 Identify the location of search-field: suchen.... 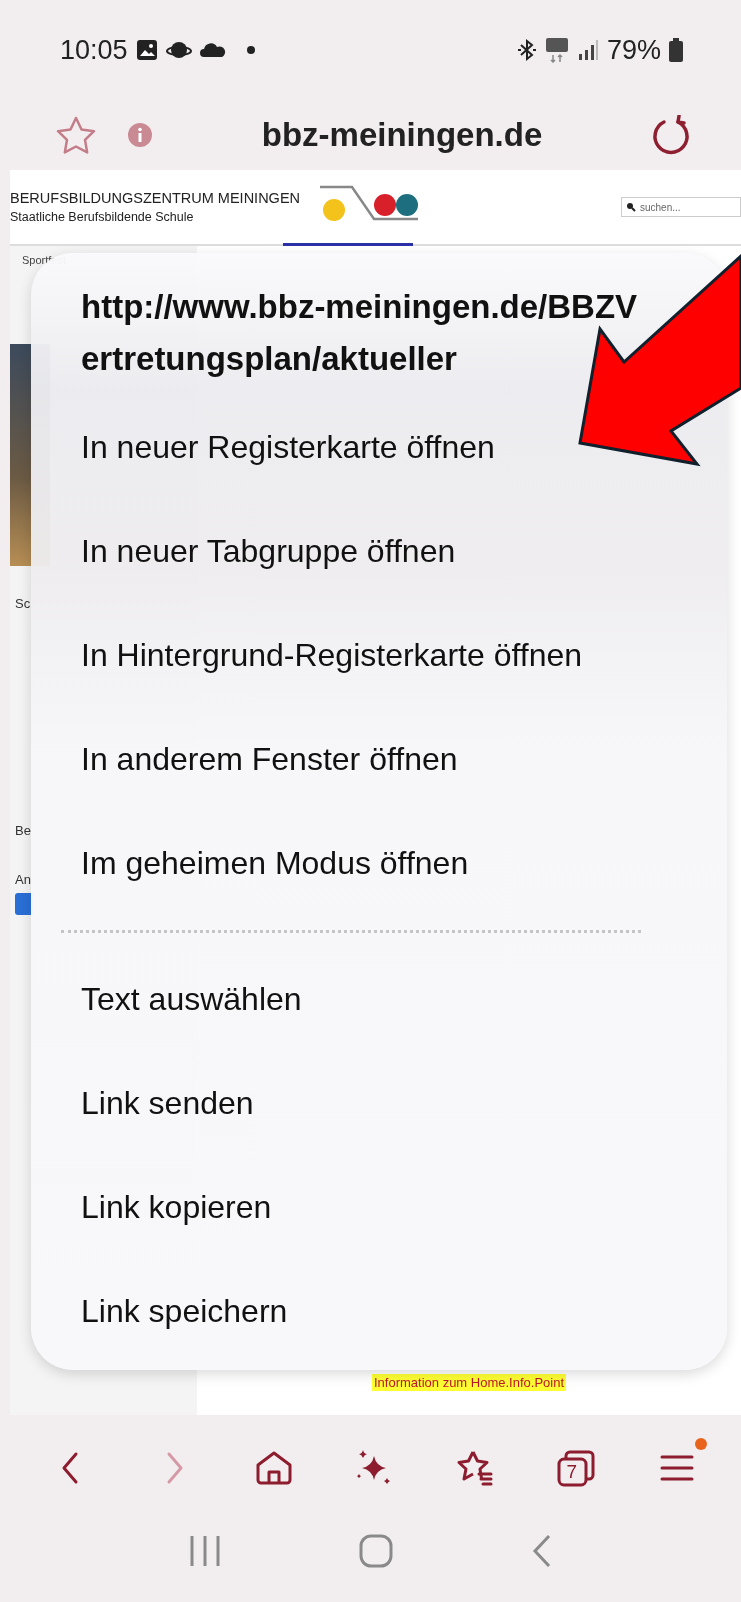
(681, 207).